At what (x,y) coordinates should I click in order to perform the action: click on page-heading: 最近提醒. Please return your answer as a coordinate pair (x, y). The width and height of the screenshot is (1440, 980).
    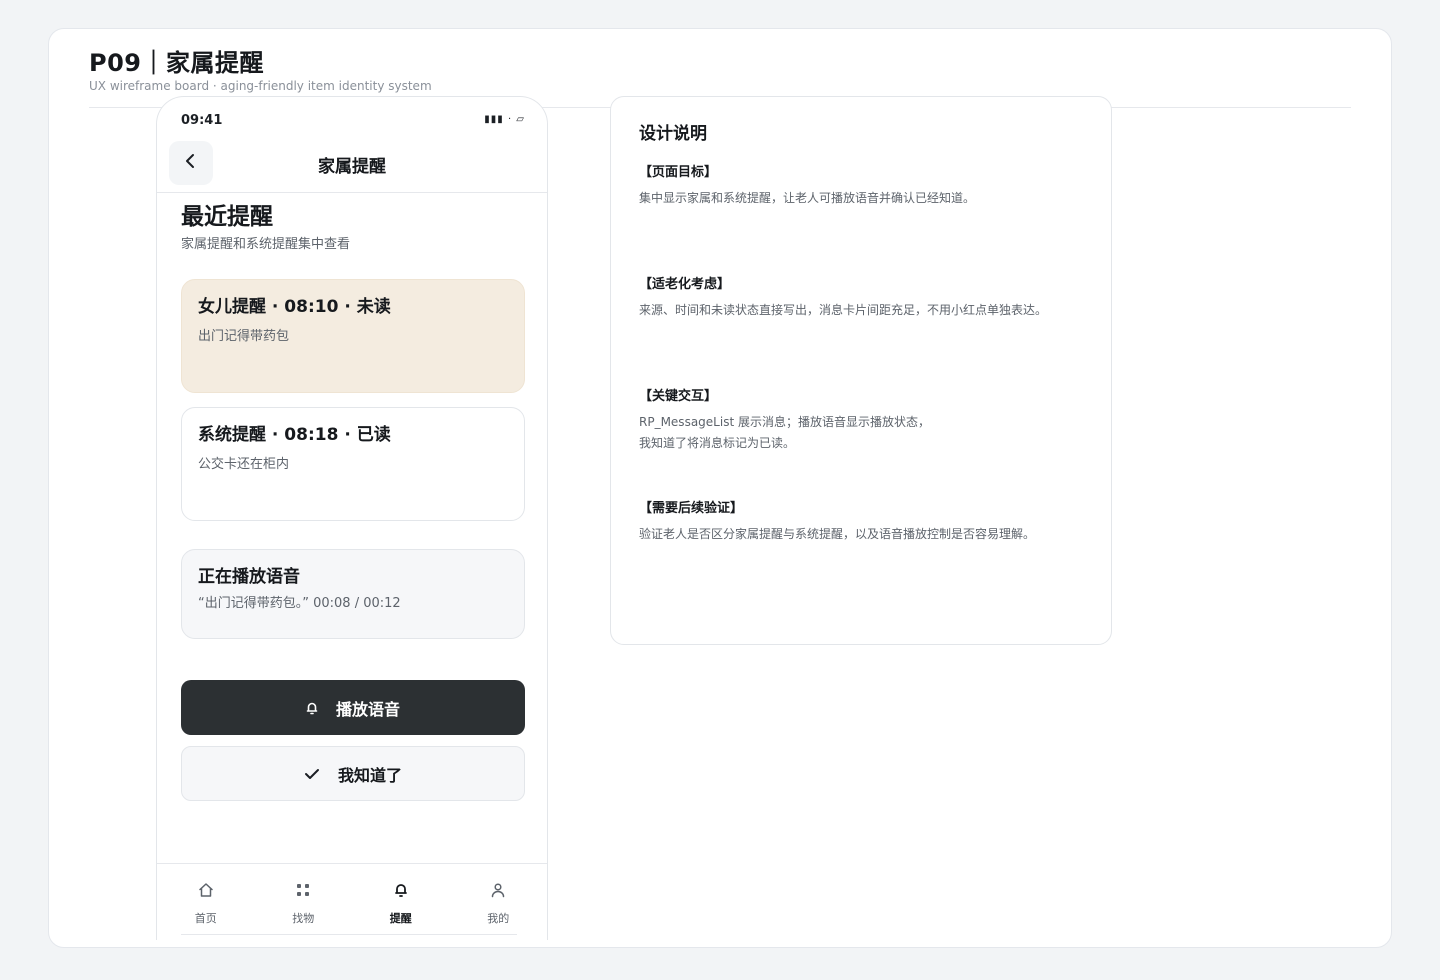
    Looking at the image, I should click on (227, 217).